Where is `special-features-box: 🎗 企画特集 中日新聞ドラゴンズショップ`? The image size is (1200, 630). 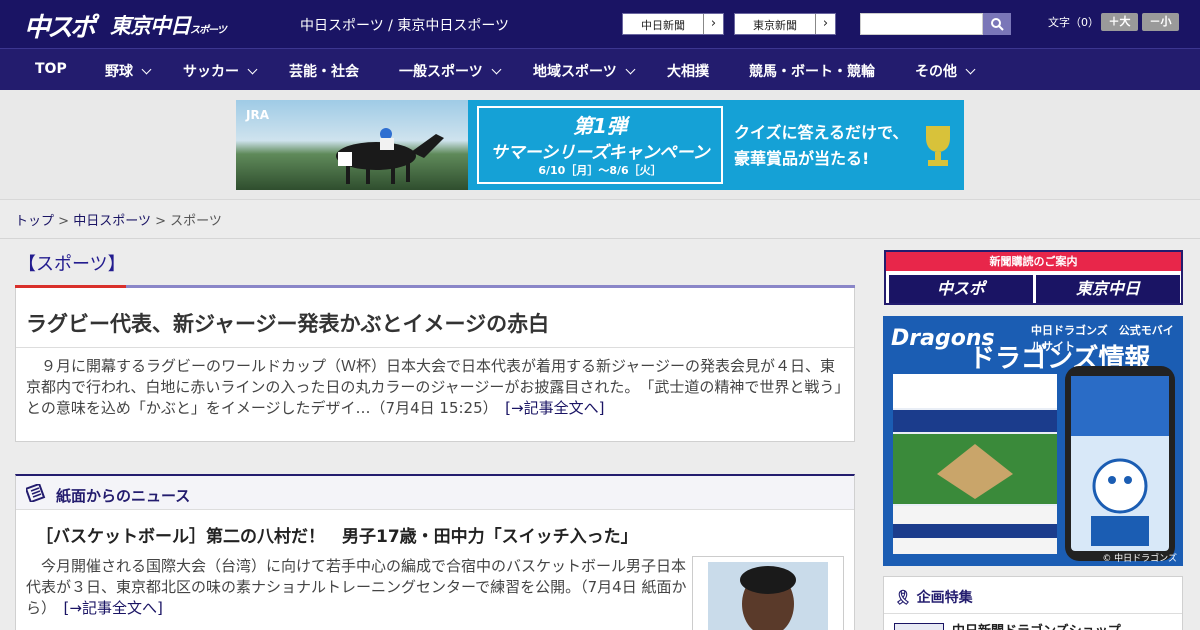
special-features-box: 🎗 企画特集 中日新聞ドラゴンズショップ is located at coordinates (1033, 603).